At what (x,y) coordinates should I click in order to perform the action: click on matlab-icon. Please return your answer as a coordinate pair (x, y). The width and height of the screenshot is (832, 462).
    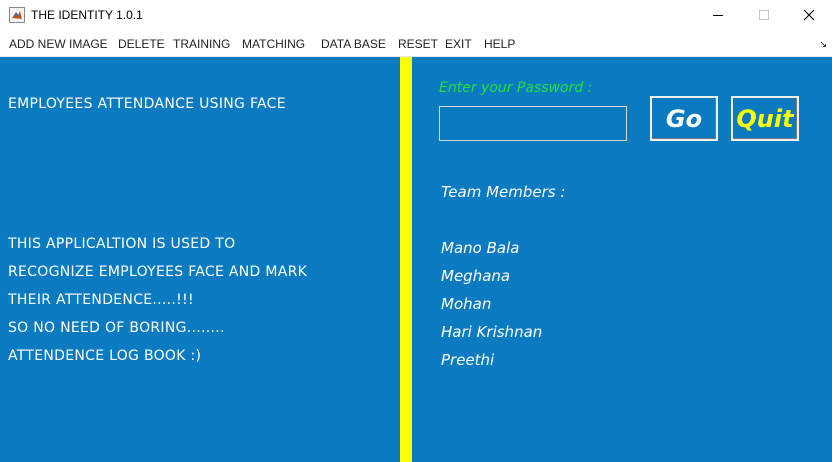
    Looking at the image, I should click on (17, 15).